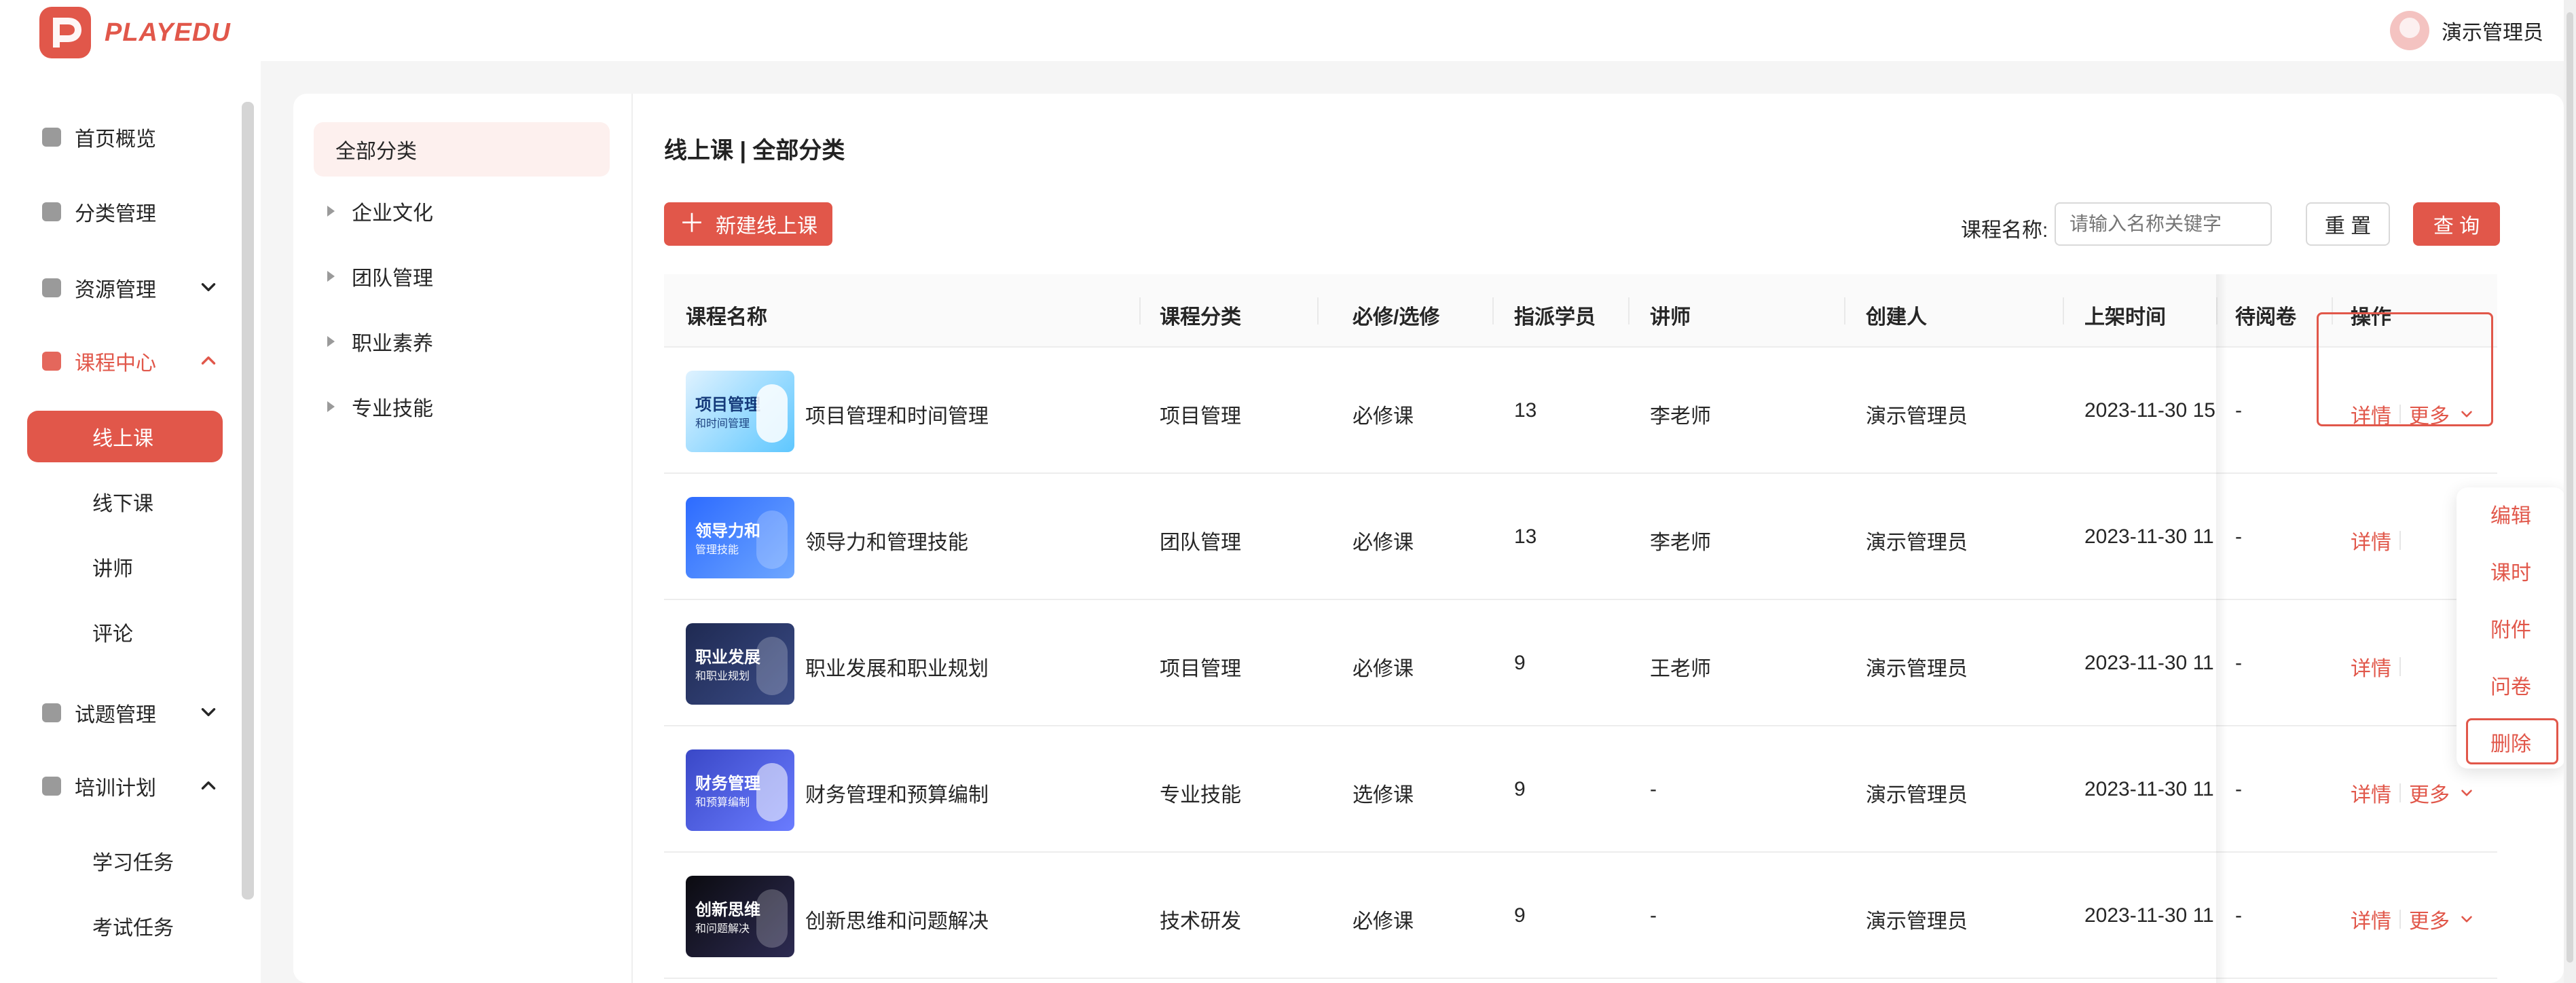  What do you see at coordinates (1525, 410) in the screenshot?
I see `course-assigned: 13` at bounding box center [1525, 410].